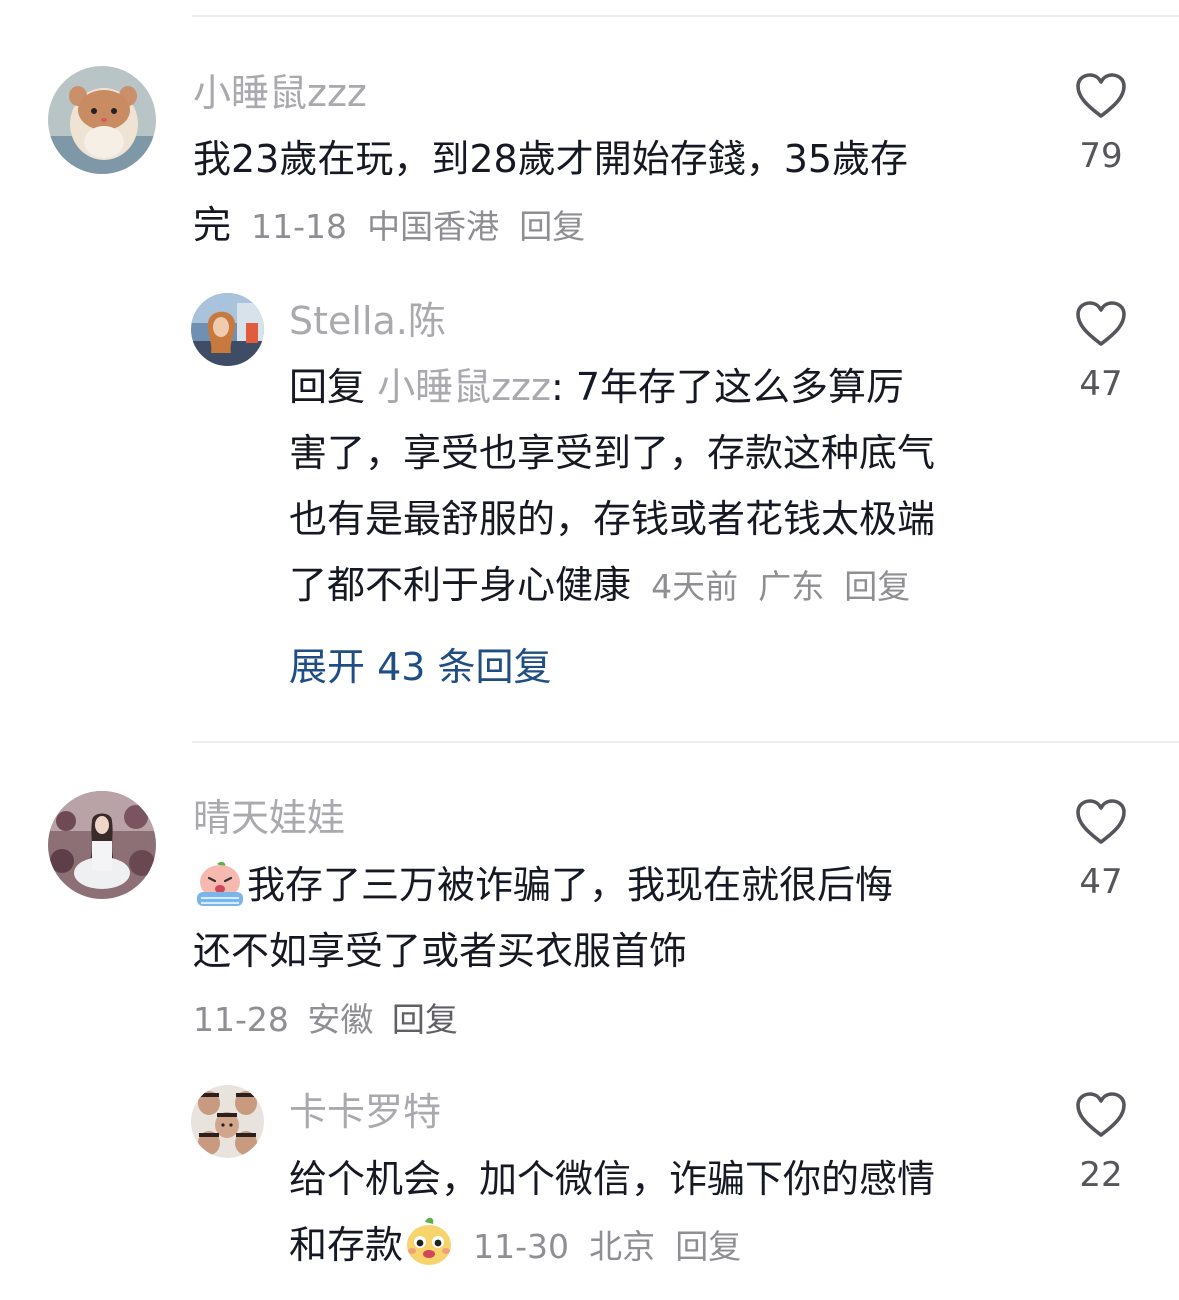 This screenshot has height=1300, width=1179. Describe the element at coordinates (622, 1246) in the screenshot. I see `reply-location: 北京` at that location.